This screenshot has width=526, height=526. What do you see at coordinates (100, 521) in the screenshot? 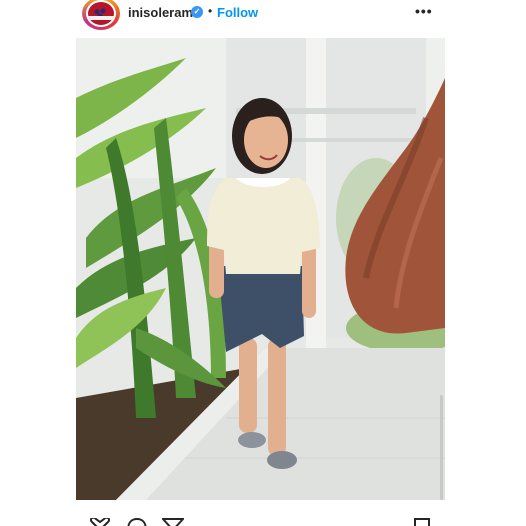
I see `heart-icon` at bounding box center [100, 521].